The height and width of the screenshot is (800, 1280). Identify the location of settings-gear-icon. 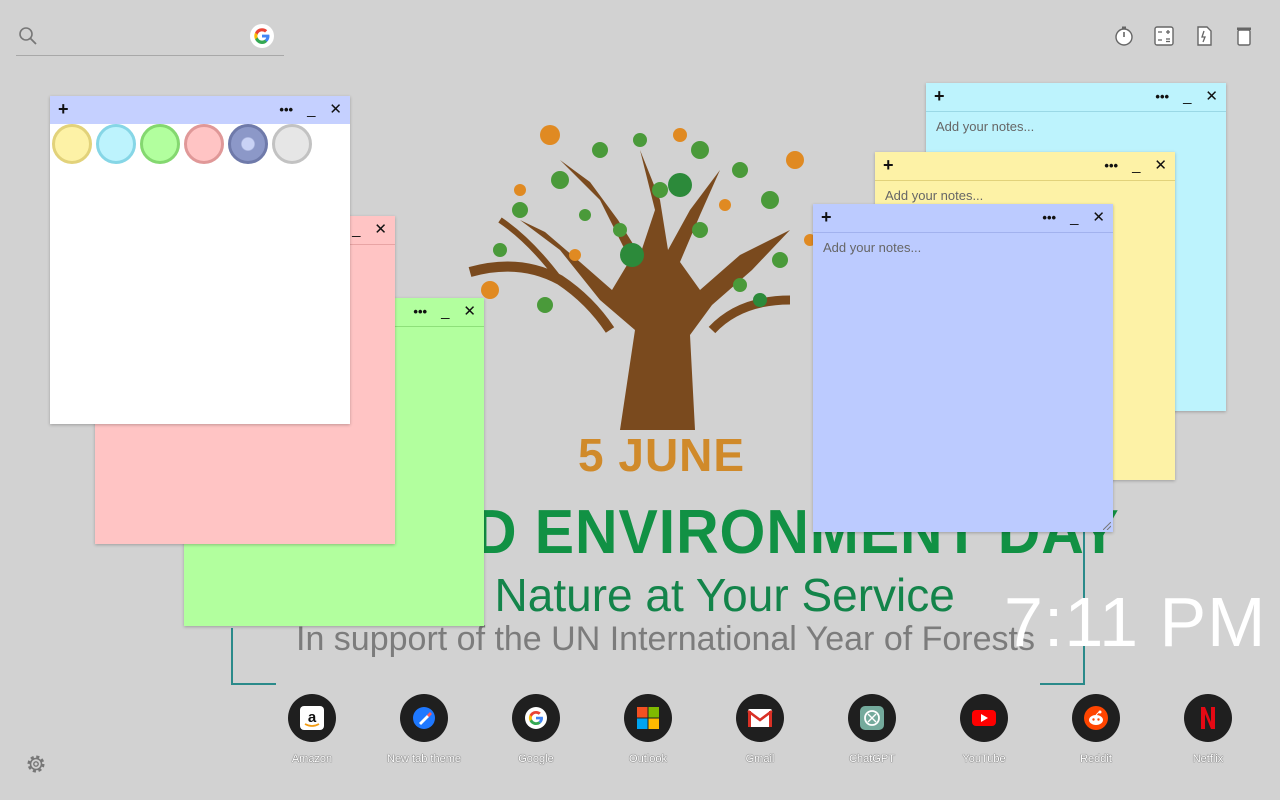
(36, 764).